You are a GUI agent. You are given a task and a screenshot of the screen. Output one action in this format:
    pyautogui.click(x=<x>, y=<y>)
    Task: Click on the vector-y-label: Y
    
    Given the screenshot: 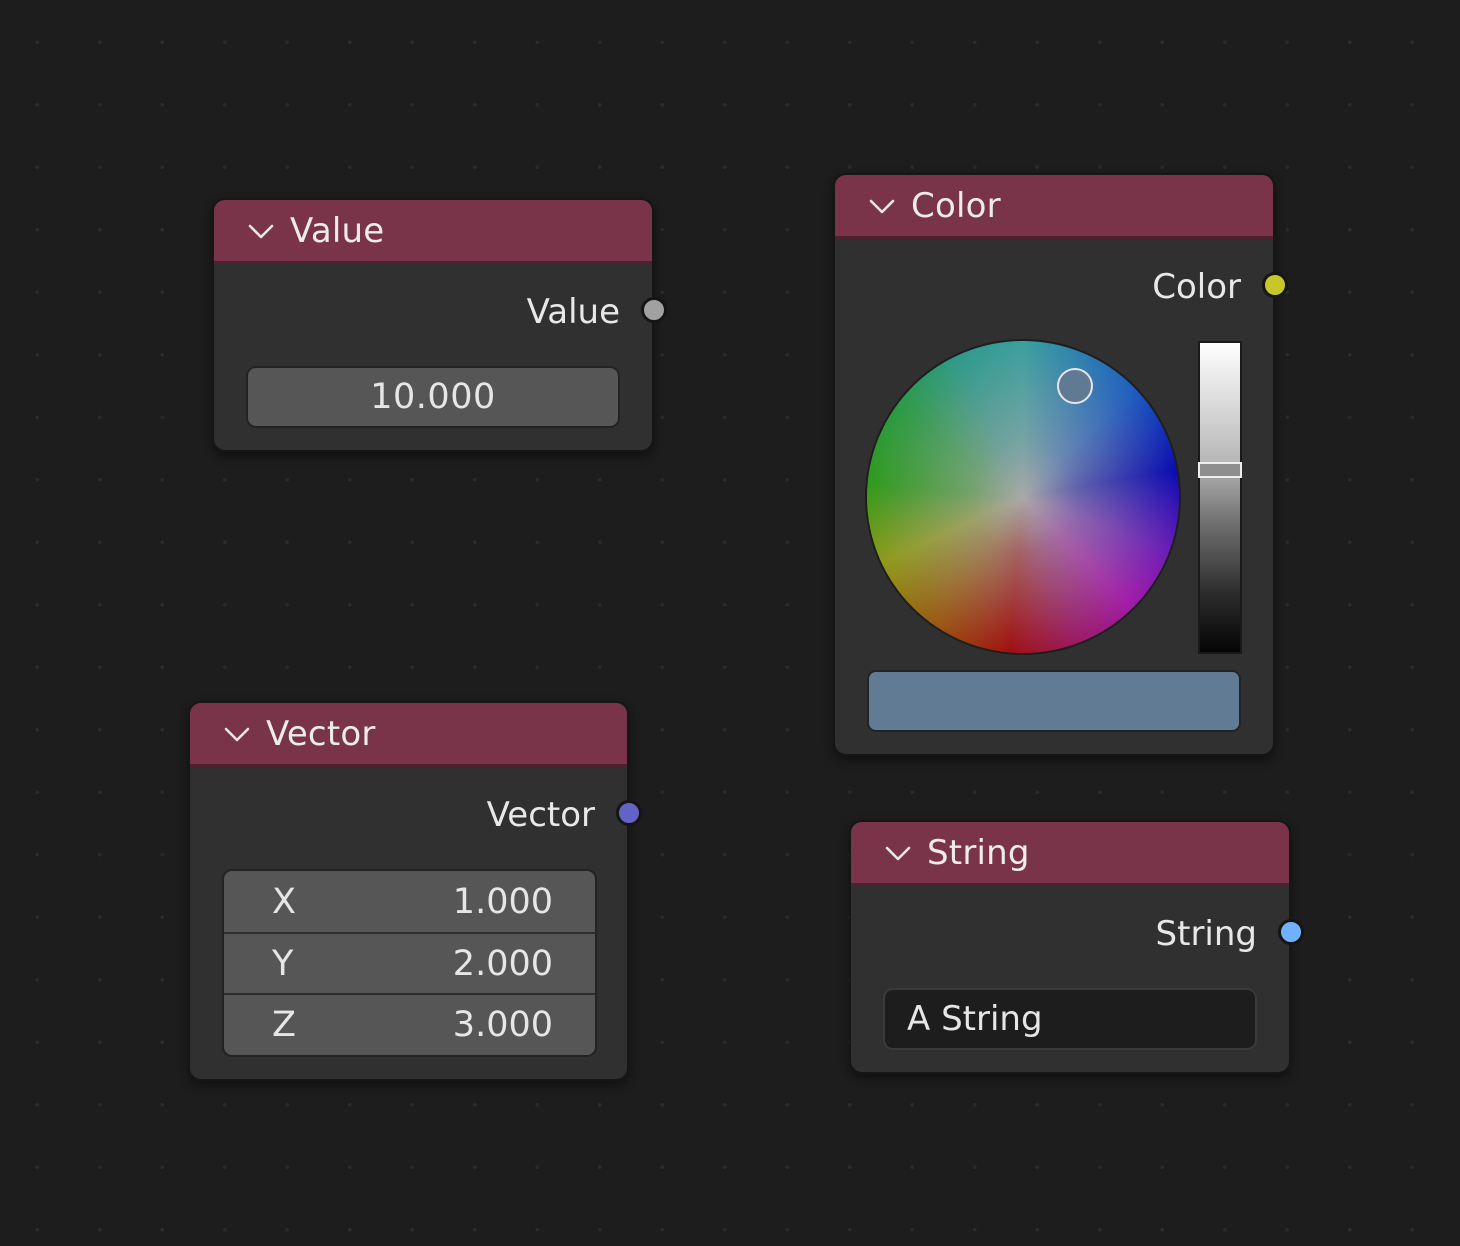 What is the action you would take?
    pyautogui.click(x=283, y=963)
    